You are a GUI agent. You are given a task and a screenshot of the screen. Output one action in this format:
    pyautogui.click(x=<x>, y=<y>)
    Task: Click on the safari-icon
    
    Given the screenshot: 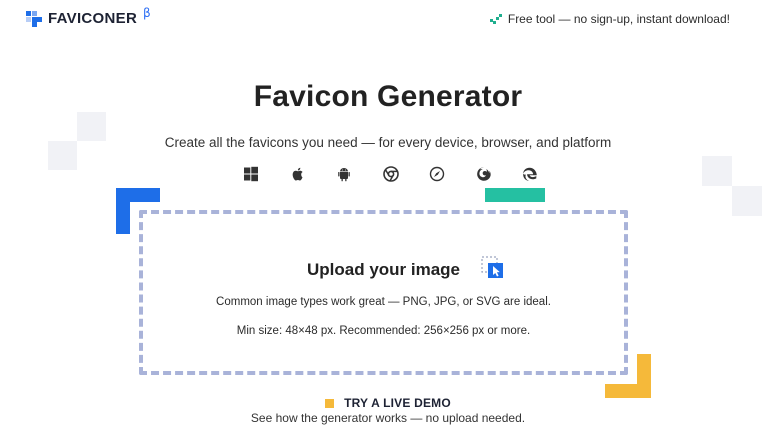 What is the action you would take?
    pyautogui.click(x=437, y=174)
    